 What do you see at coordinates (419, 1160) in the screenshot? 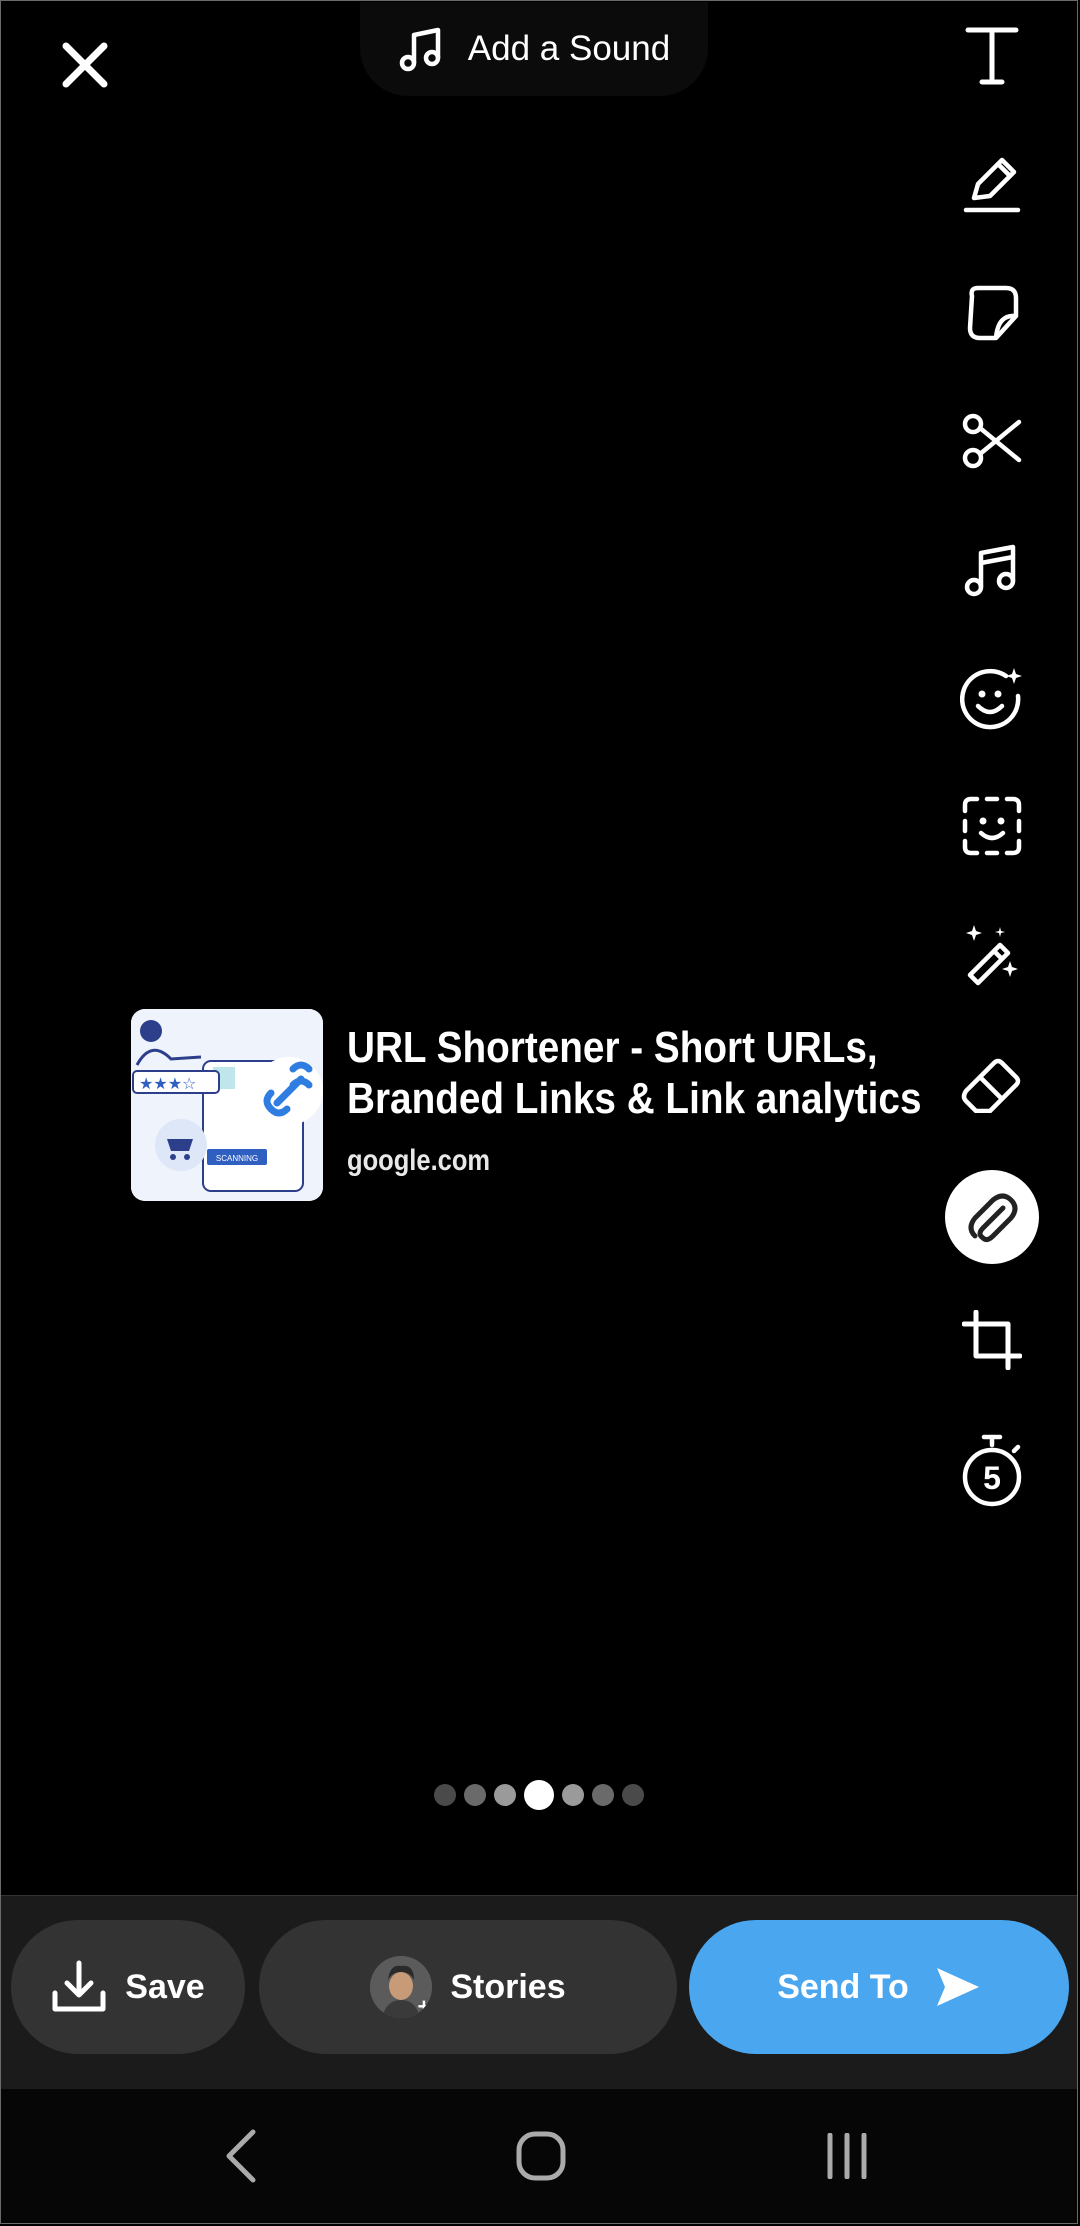
I see `link-domain: google.com` at bounding box center [419, 1160].